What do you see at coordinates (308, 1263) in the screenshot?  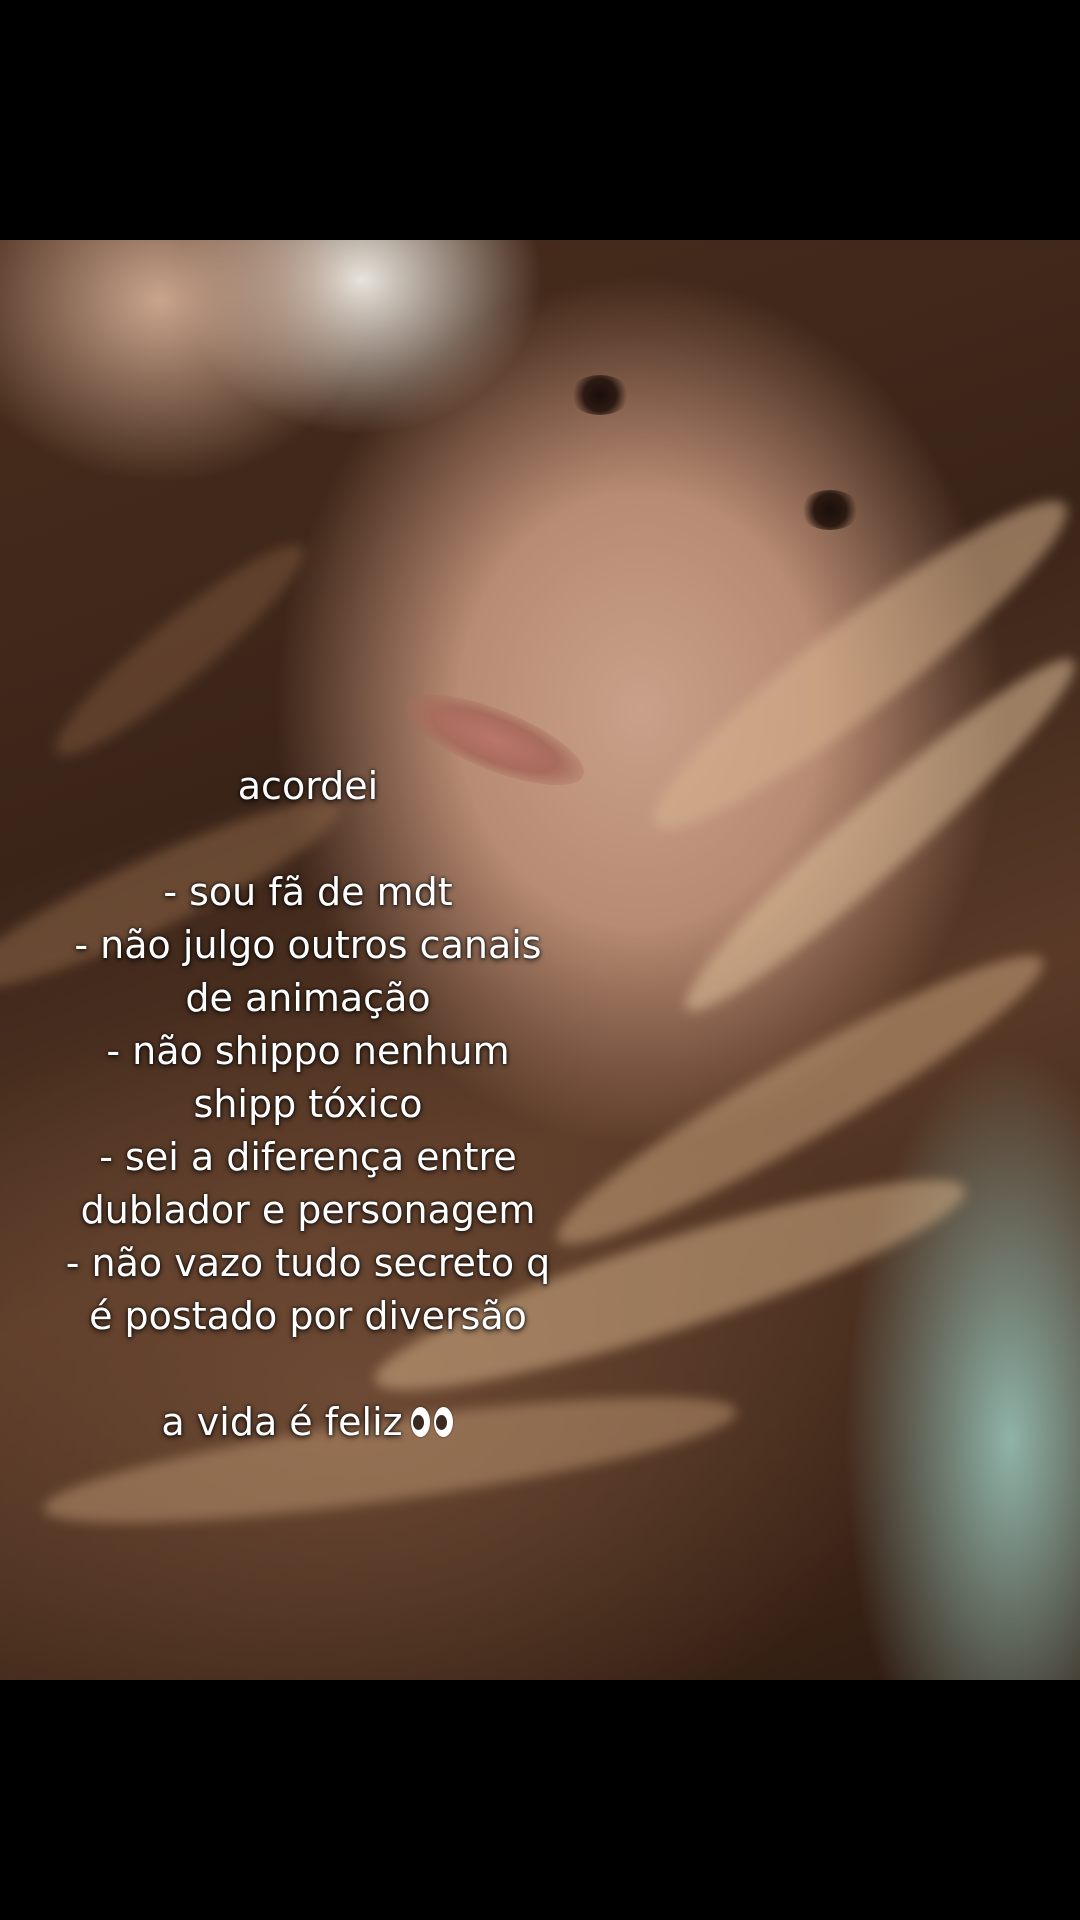 I see `caption-line: - não vazo tudo secreto q` at bounding box center [308, 1263].